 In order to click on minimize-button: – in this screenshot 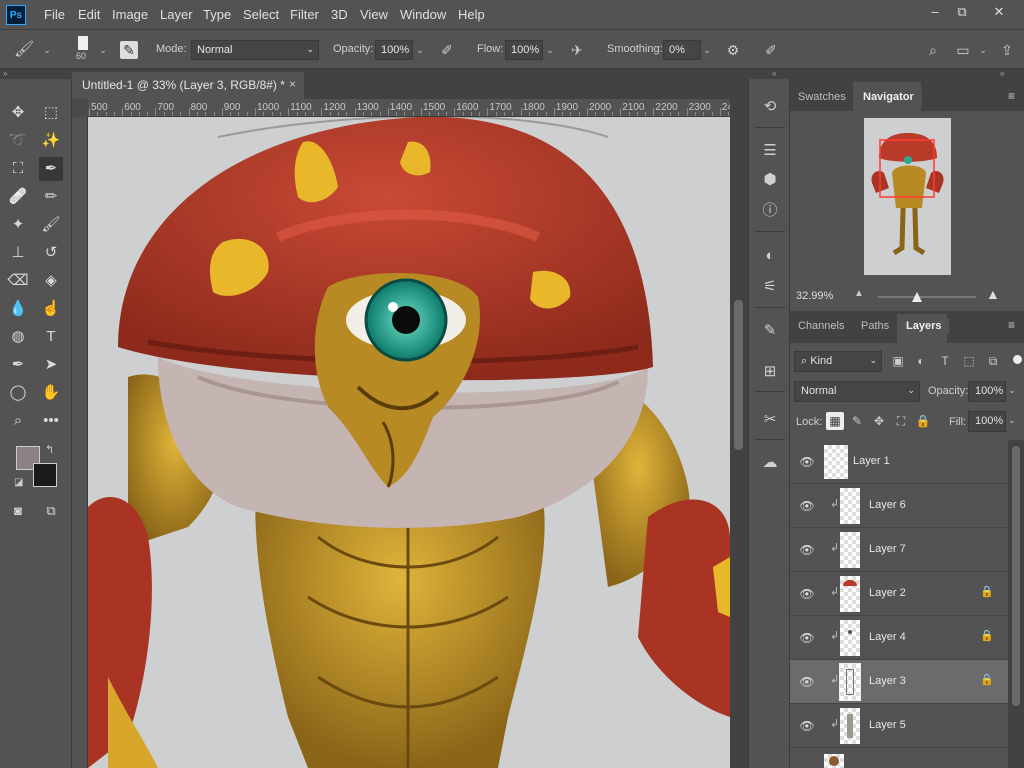, I will do `click(935, 13)`.